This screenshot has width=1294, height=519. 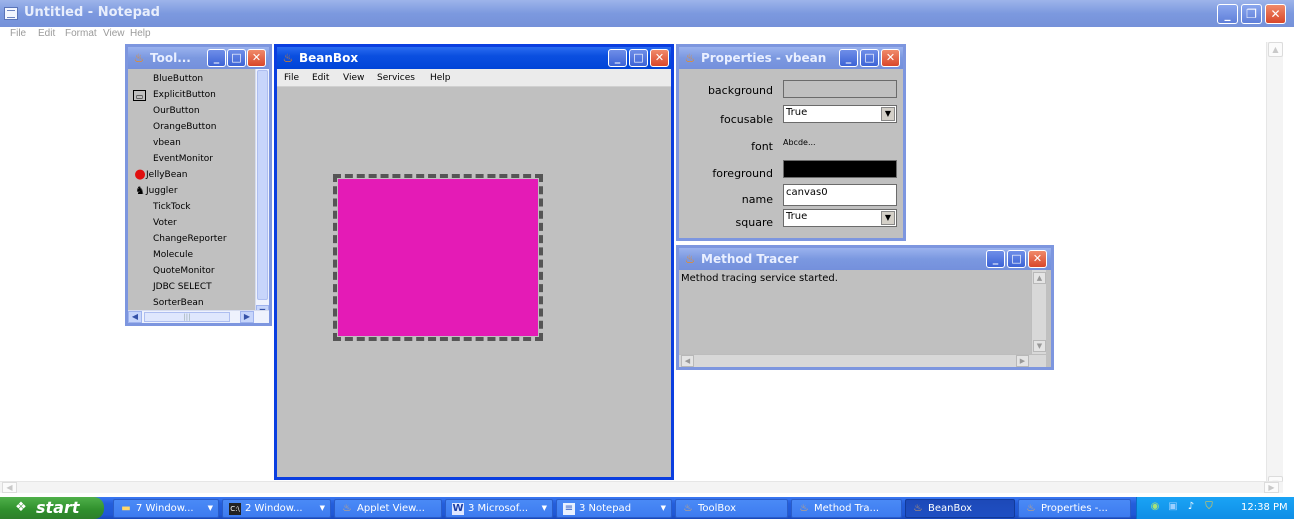 What do you see at coordinates (166, 508) in the screenshot?
I see `taskbar-button: ▬ 7 Window... ▼` at bounding box center [166, 508].